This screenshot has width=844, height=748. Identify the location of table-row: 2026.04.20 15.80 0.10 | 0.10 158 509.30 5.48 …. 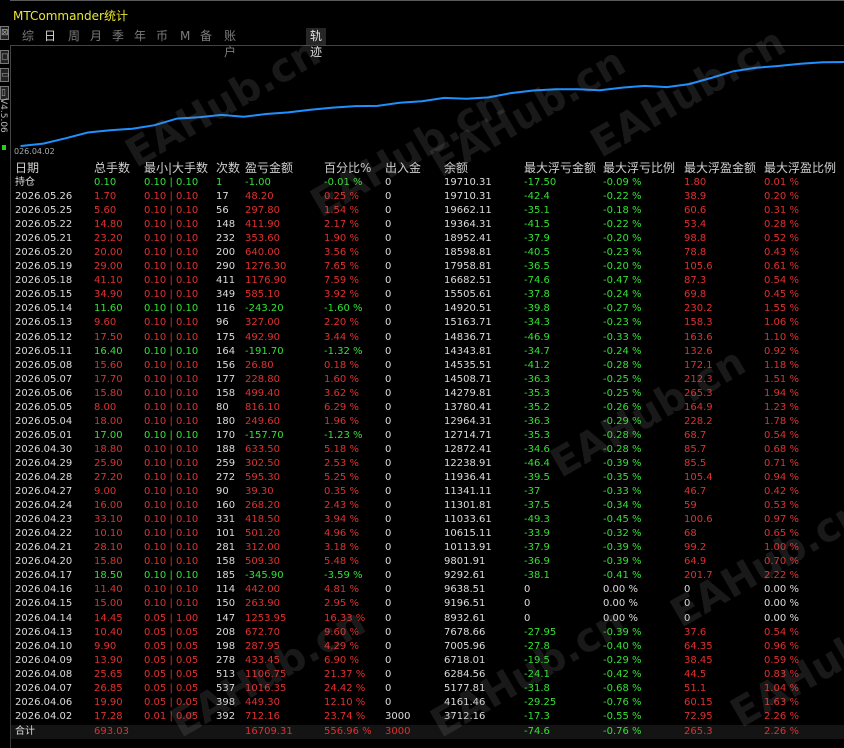
(427, 562).